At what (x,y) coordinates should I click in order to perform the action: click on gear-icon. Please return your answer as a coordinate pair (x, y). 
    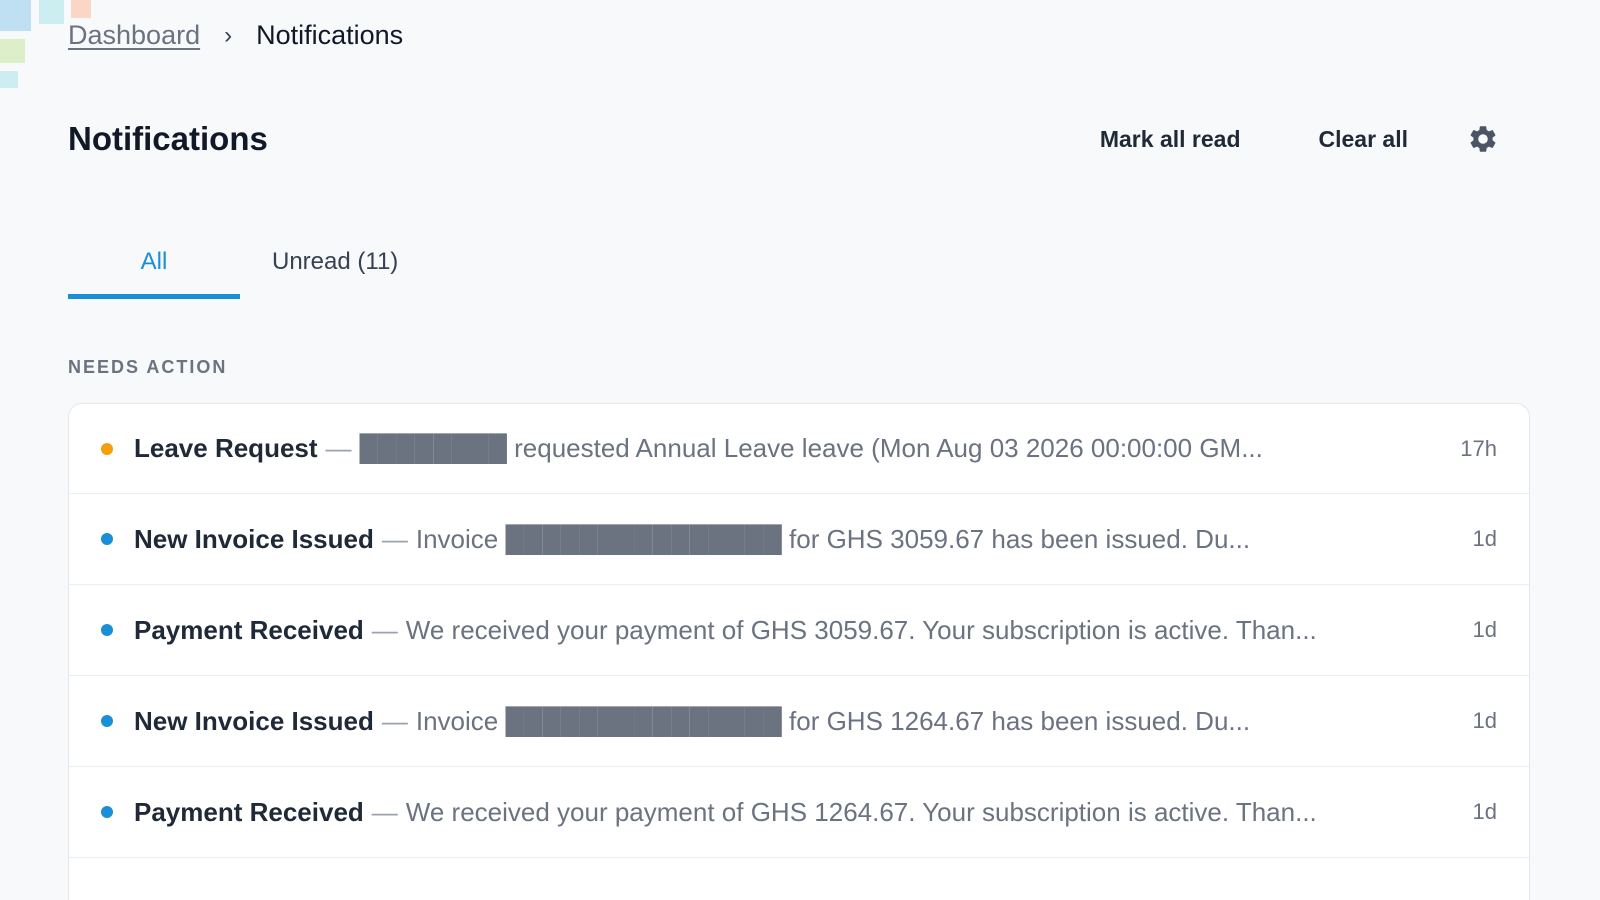
    Looking at the image, I should click on (1483, 139).